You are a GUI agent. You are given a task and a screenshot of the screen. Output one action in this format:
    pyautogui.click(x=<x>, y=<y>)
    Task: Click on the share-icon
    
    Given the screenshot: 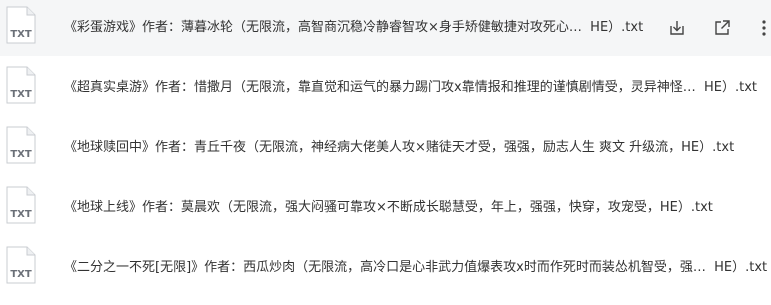 What is the action you would take?
    pyautogui.click(x=722, y=27)
    